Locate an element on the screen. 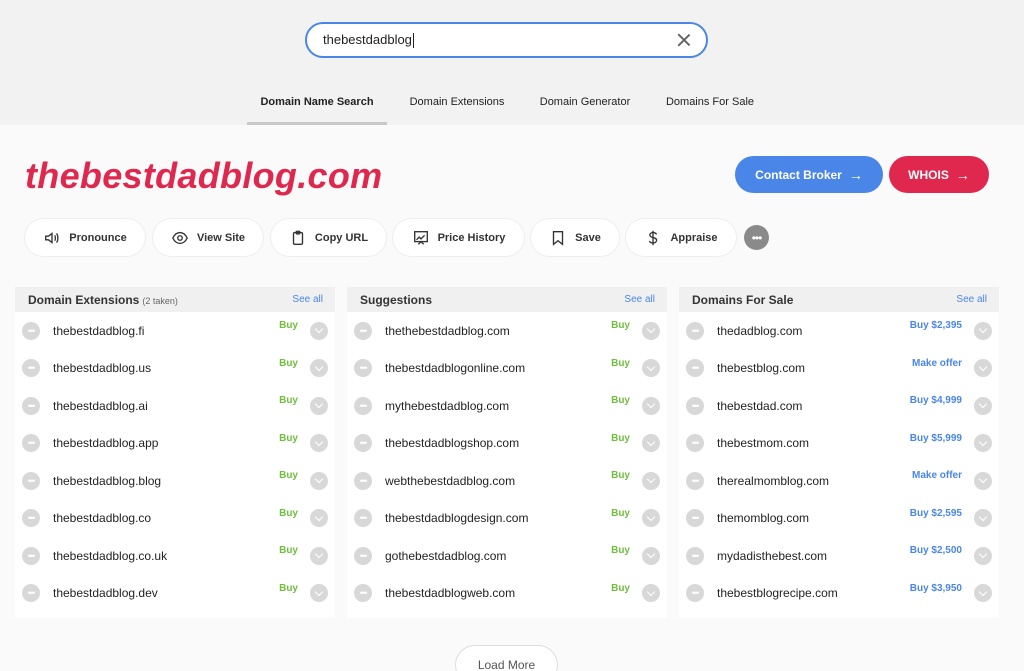  list-item: ••• thebestdadblog.ai Buy is located at coordinates (175, 406).